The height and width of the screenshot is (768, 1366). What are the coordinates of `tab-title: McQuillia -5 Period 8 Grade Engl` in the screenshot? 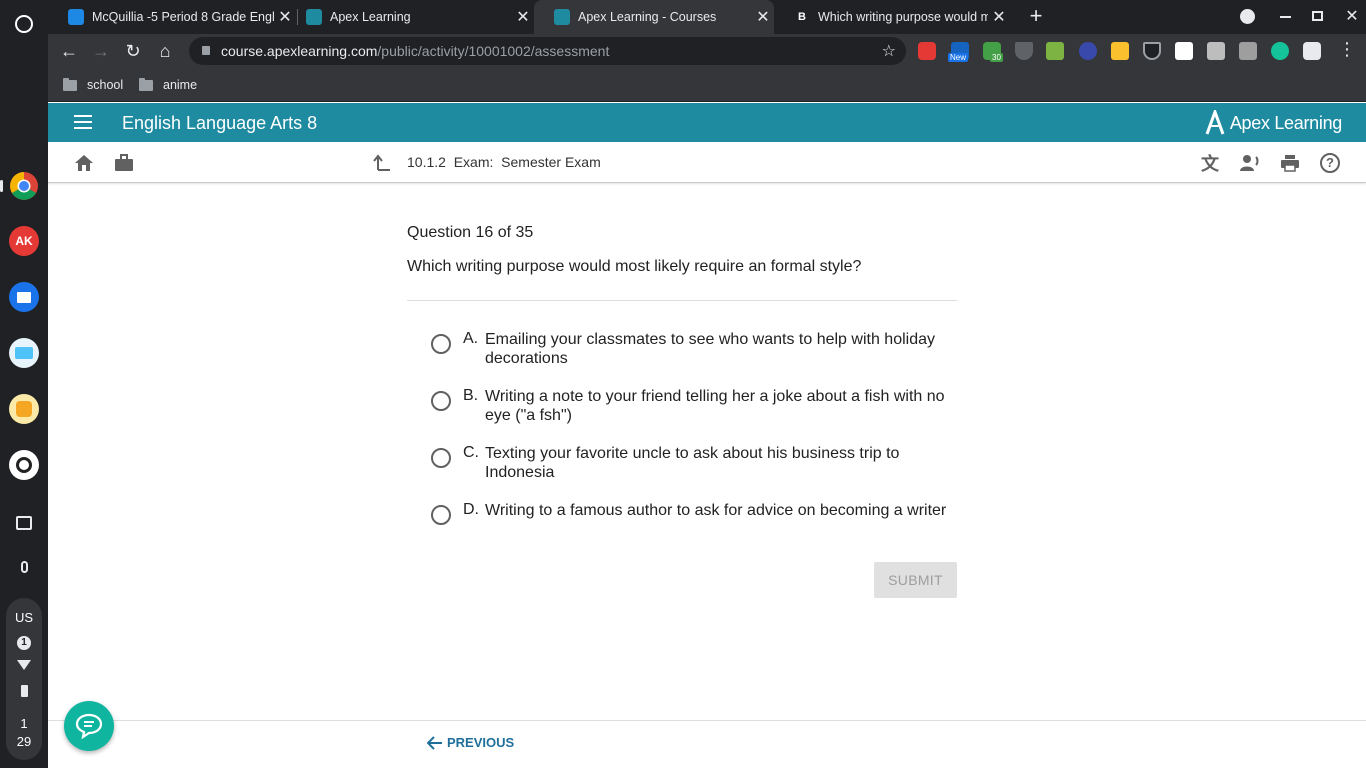 It's located at (183, 17).